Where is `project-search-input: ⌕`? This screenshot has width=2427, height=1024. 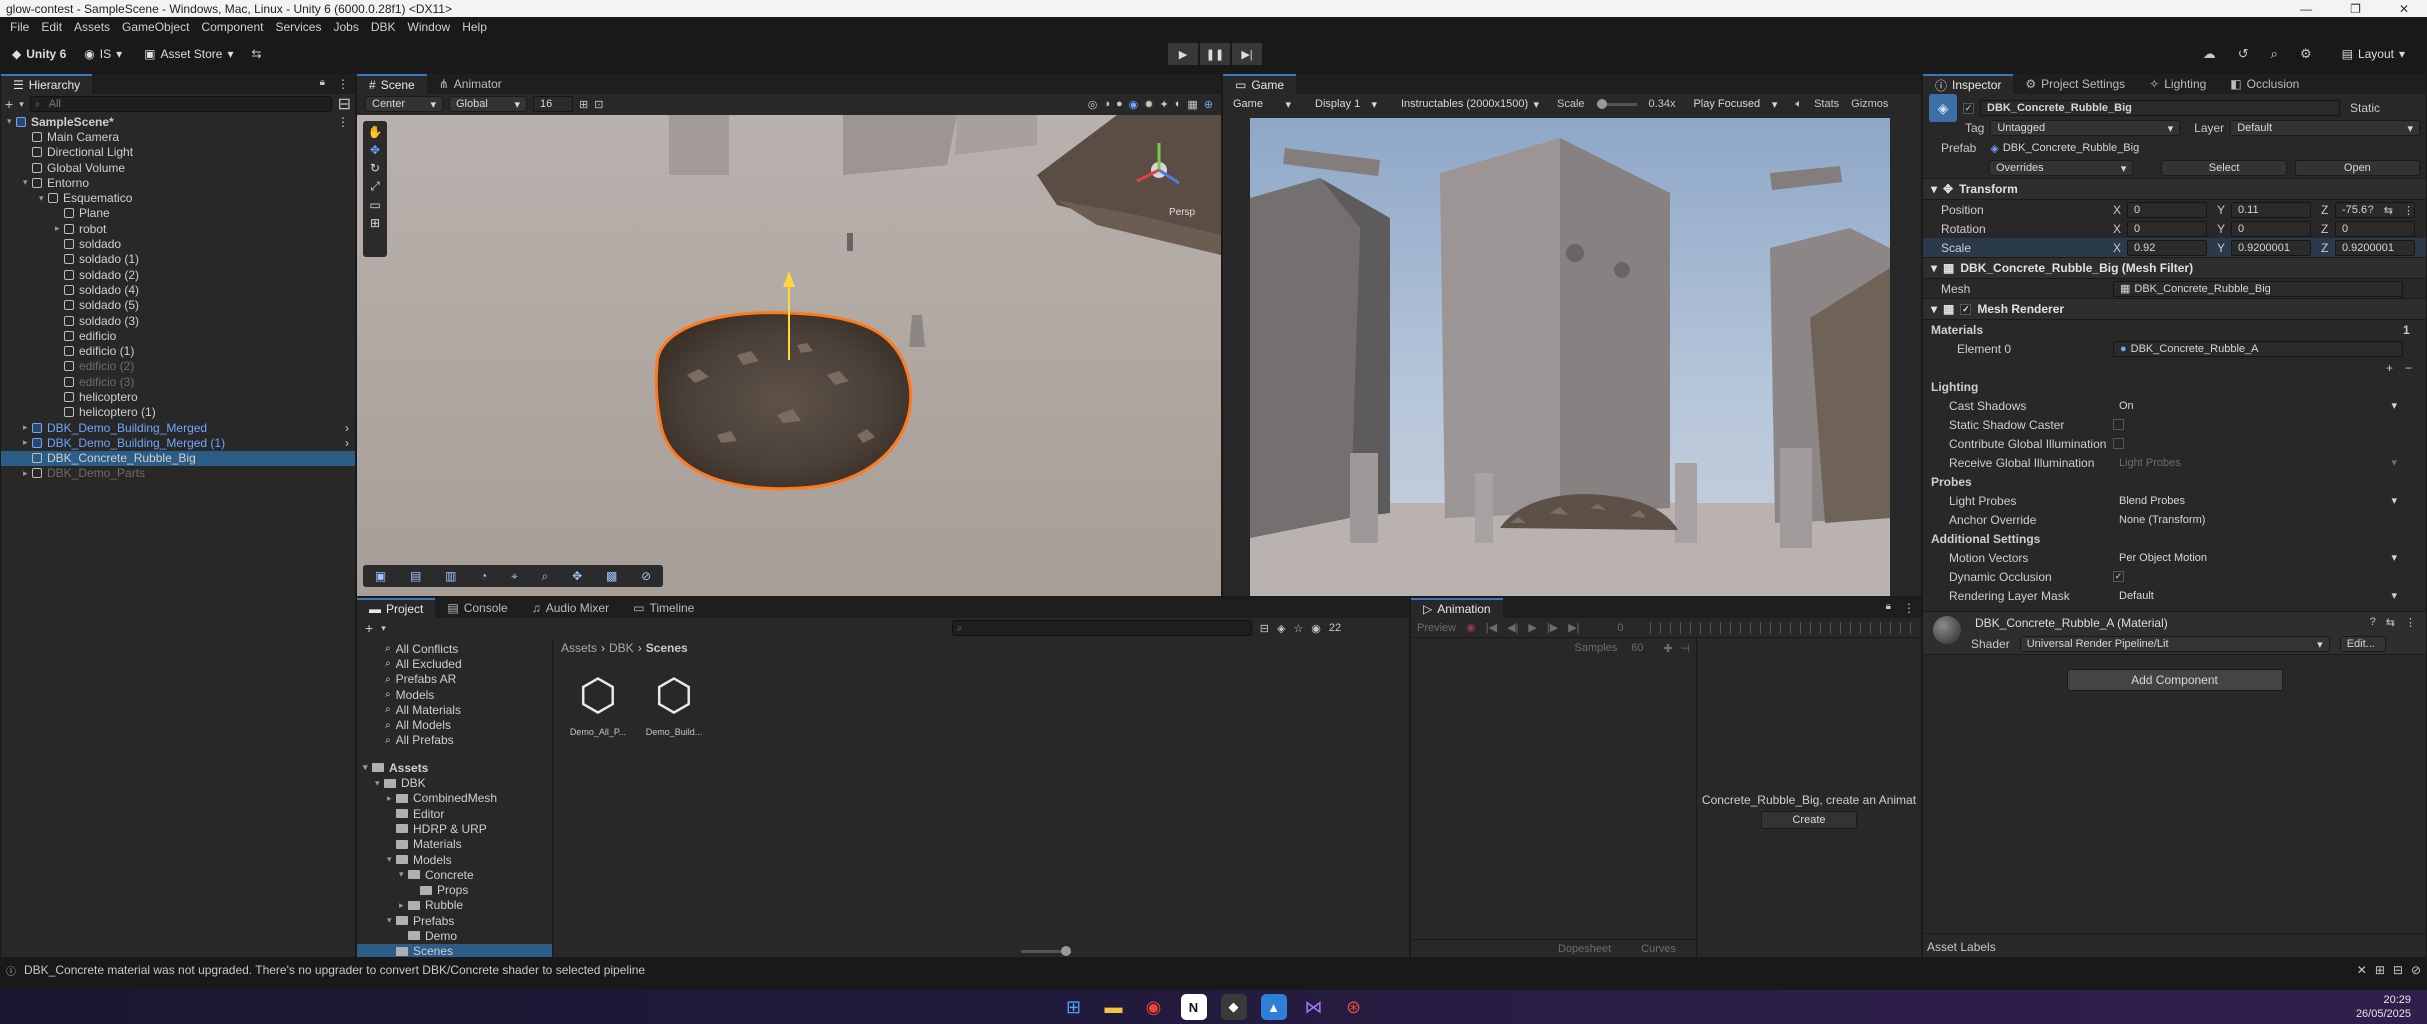
project-search-input: ⌕ is located at coordinates (1101, 628).